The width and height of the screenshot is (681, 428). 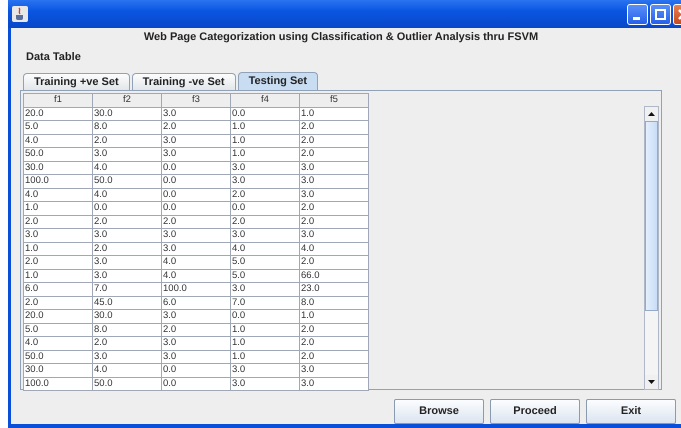 I want to click on exit-button: Exit, so click(x=631, y=411).